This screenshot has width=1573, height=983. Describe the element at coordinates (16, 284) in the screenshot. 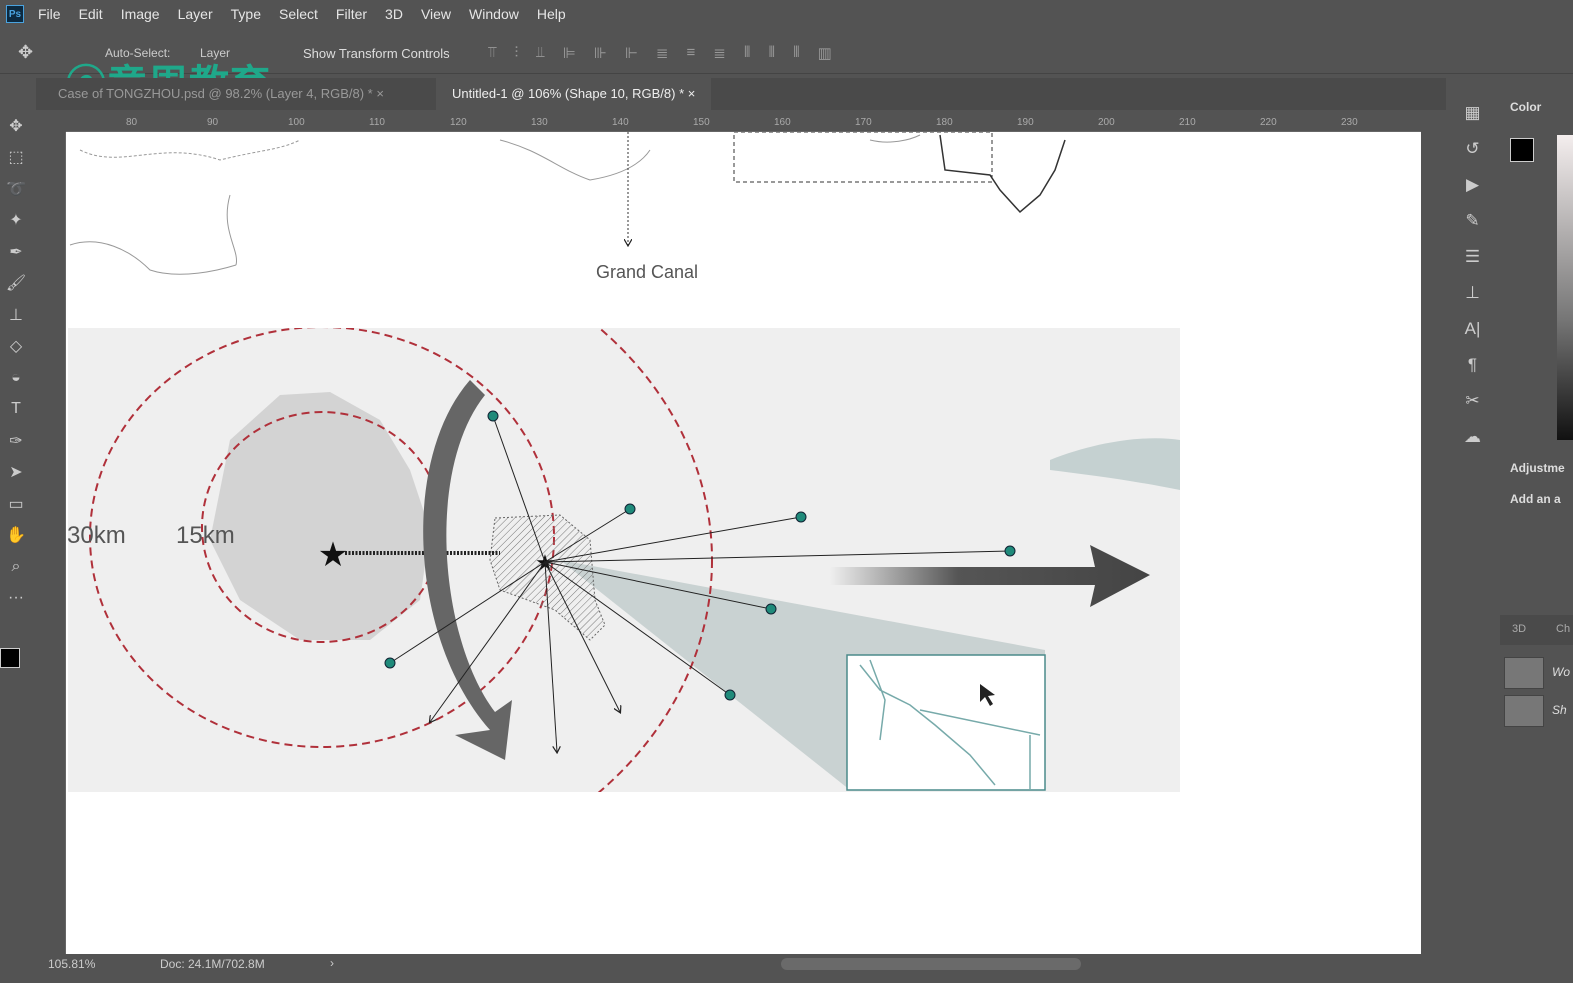

I see `brush-icon: 🖌` at that location.